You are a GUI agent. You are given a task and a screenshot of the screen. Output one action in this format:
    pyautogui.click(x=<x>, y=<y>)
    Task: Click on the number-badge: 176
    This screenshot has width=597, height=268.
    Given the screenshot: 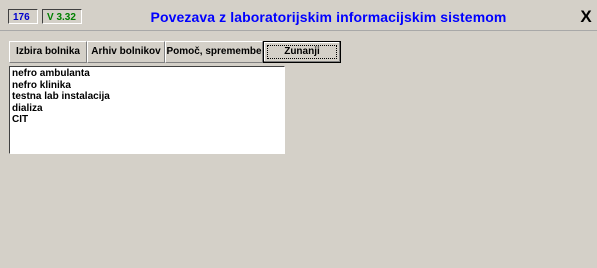 What is the action you would take?
    pyautogui.click(x=23, y=16)
    